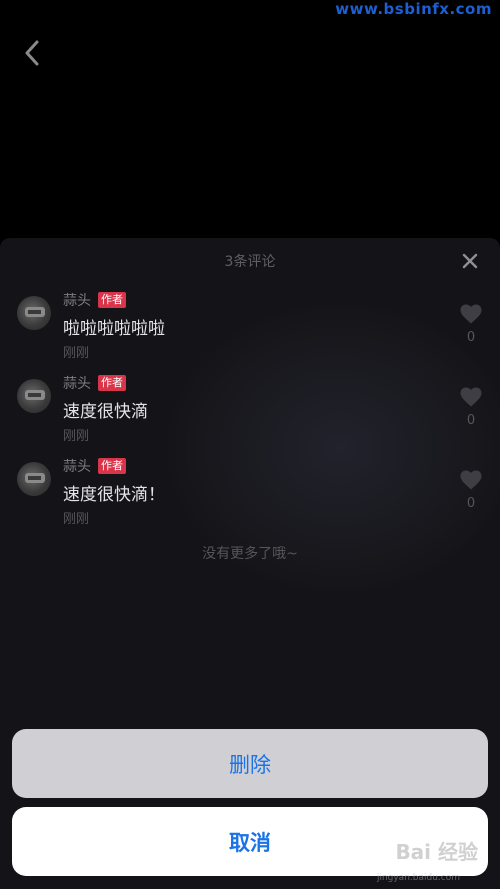 The image size is (500, 889). What do you see at coordinates (418, 878) in the screenshot?
I see `baidu-watermark-url: jingyan.baidu.com` at bounding box center [418, 878].